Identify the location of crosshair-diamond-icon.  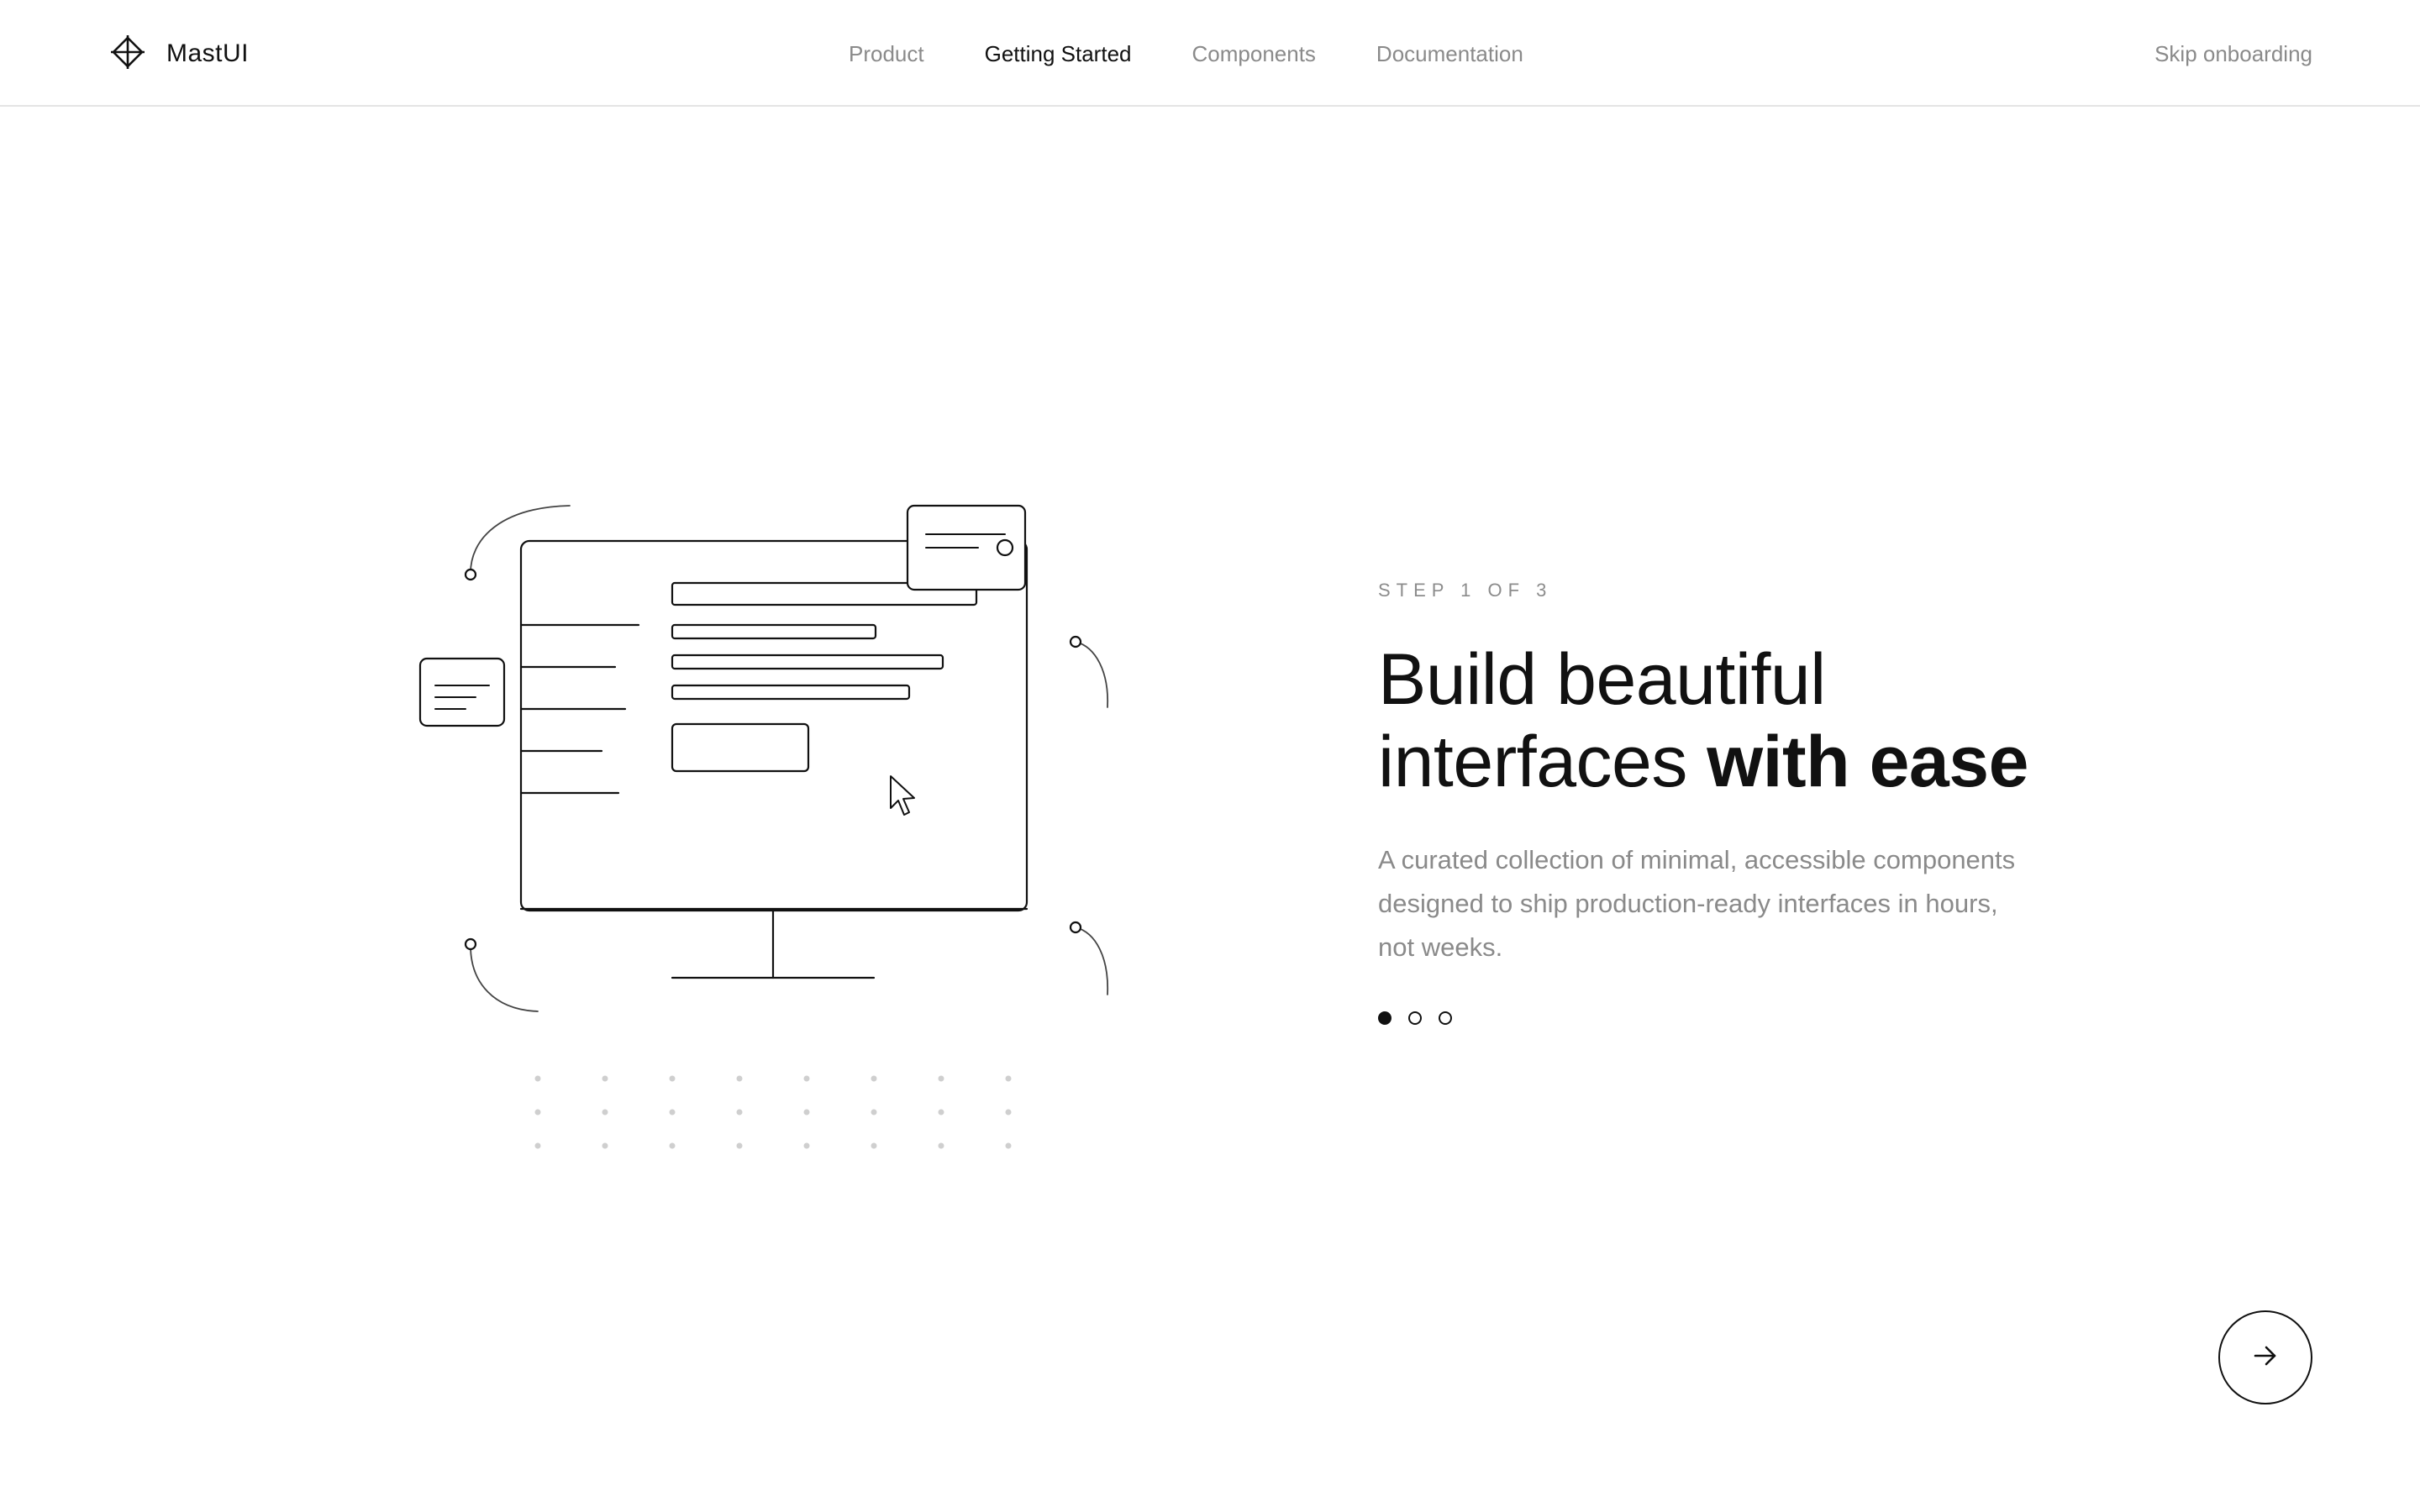
(128, 53).